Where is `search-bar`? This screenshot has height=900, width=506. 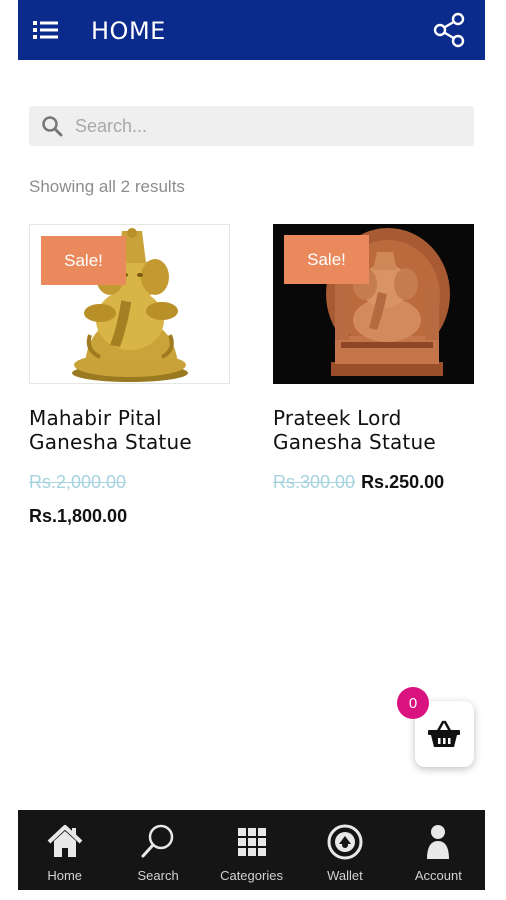
search-bar is located at coordinates (251, 126).